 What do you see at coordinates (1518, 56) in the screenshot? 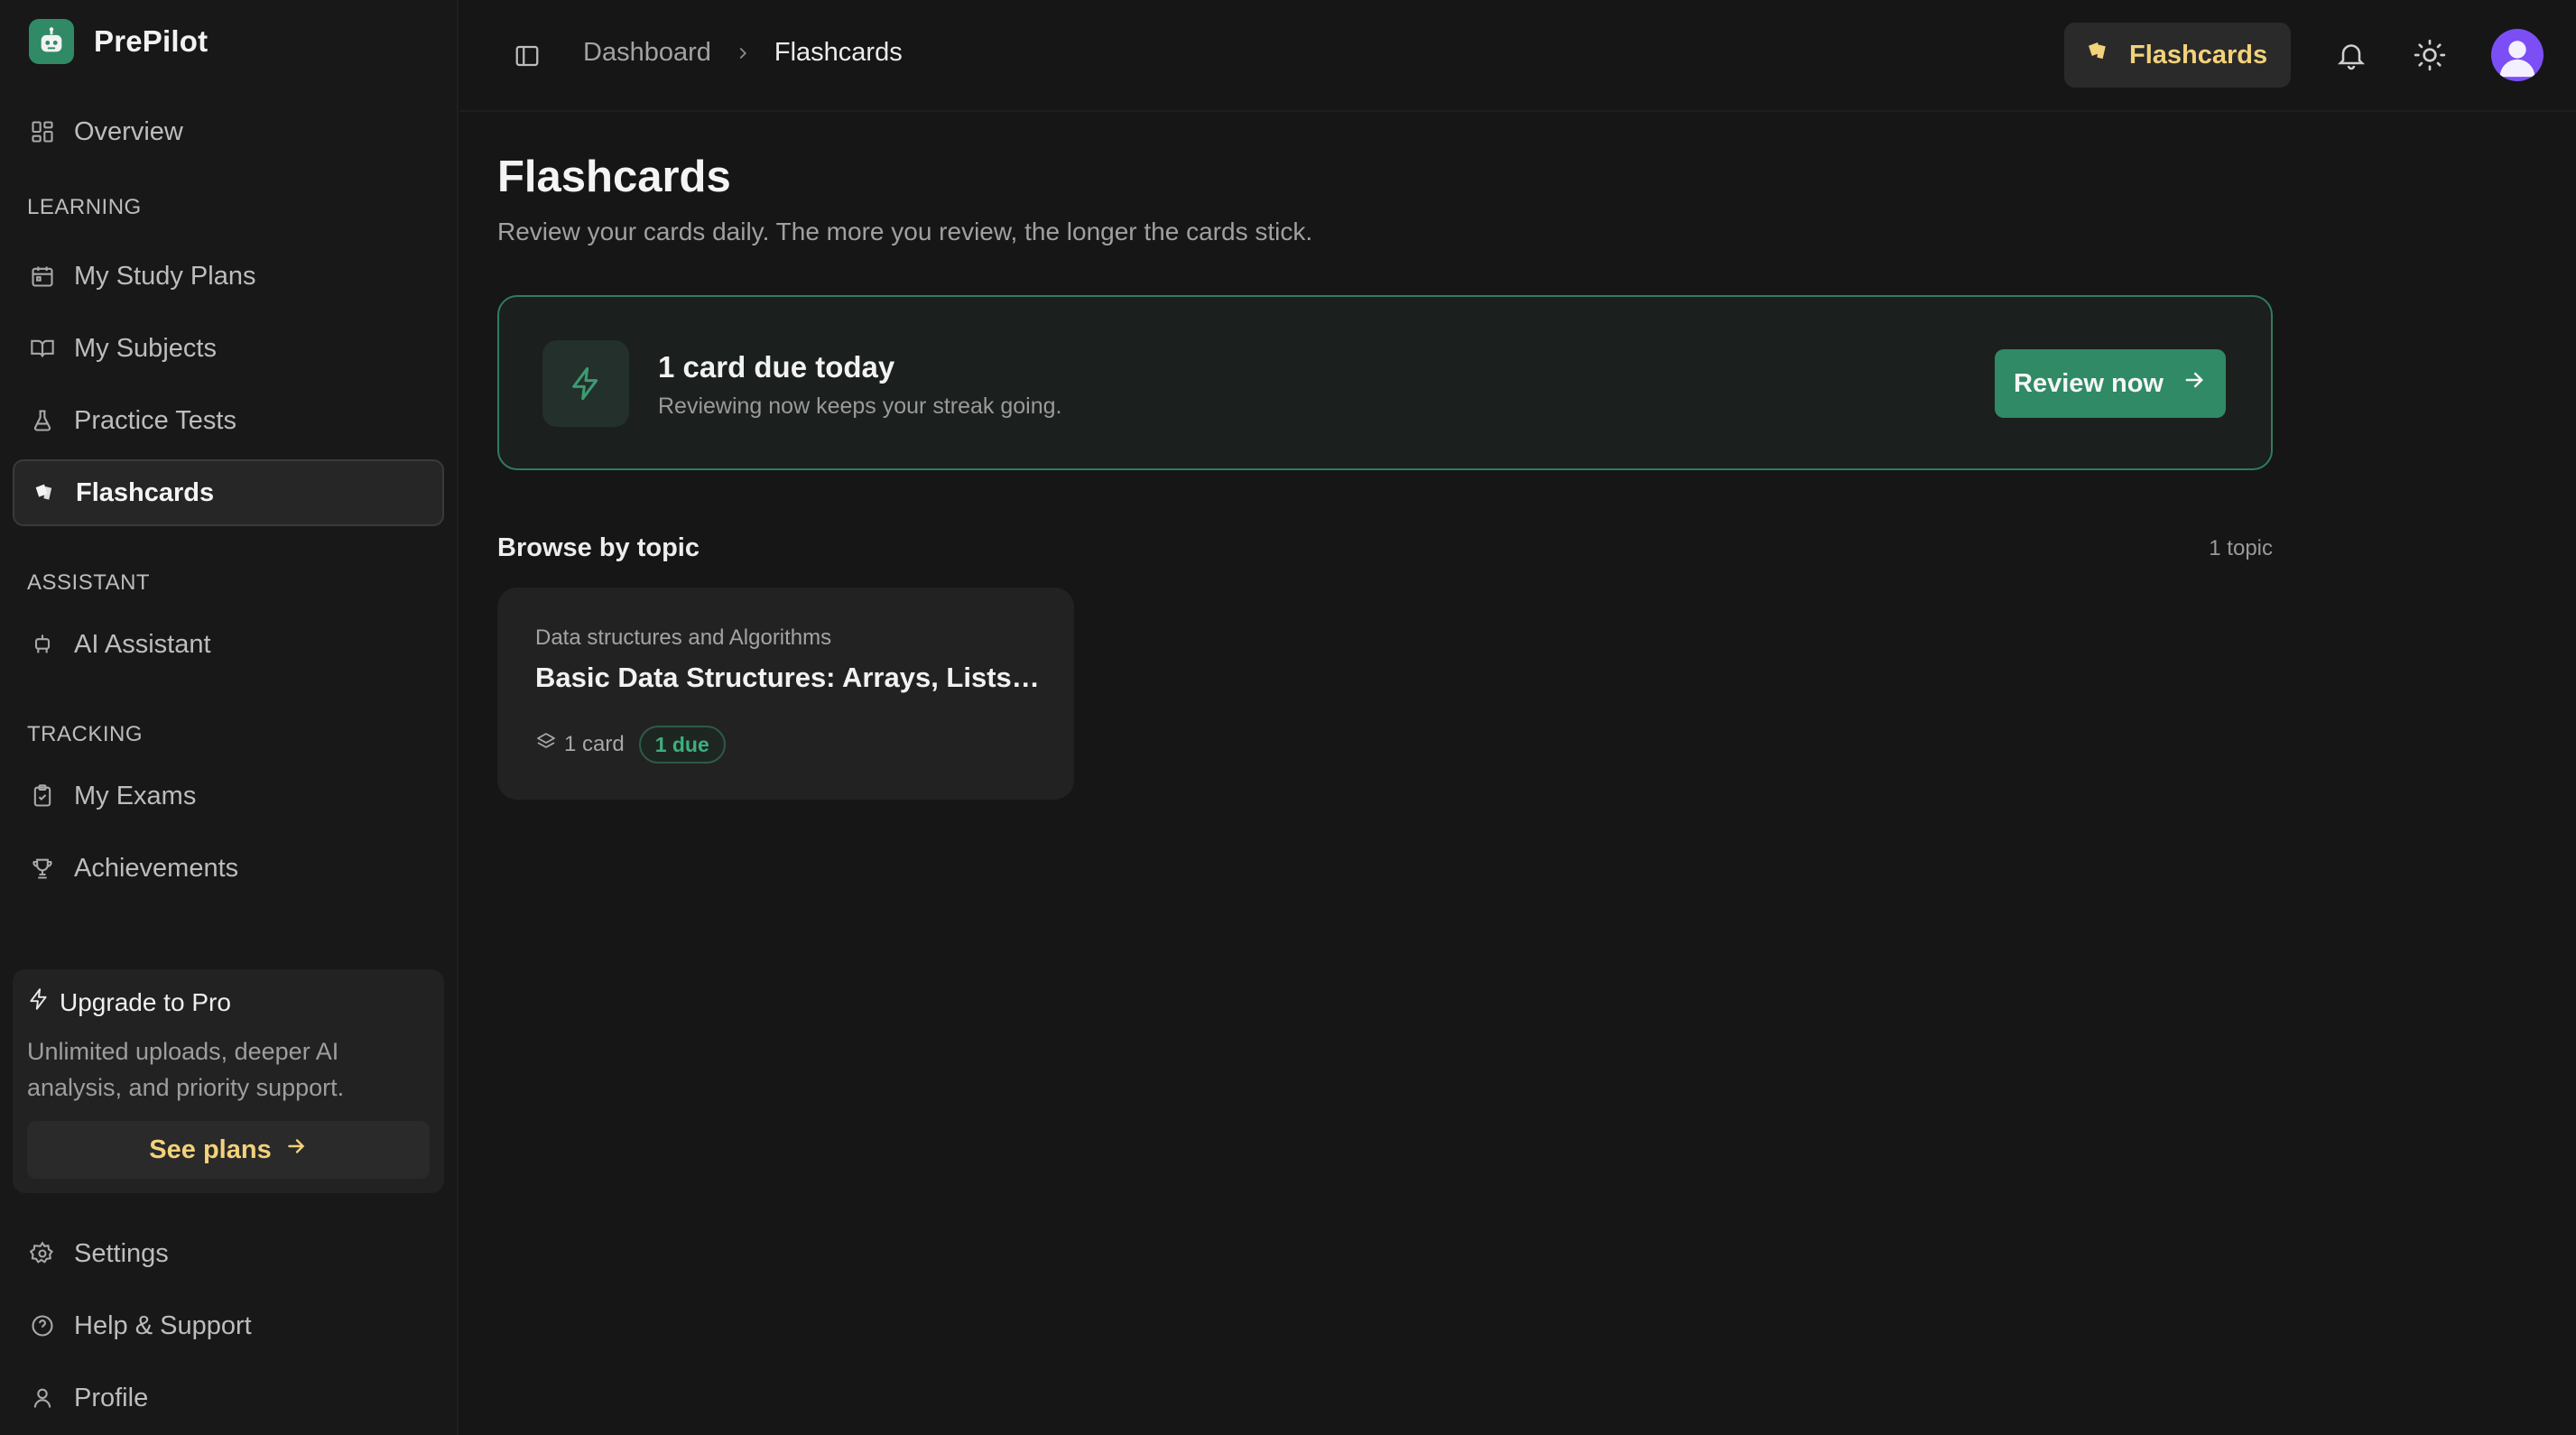
I see `top-header: Dashboard Flashcards Flashcards` at bounding box center [1518, 56].